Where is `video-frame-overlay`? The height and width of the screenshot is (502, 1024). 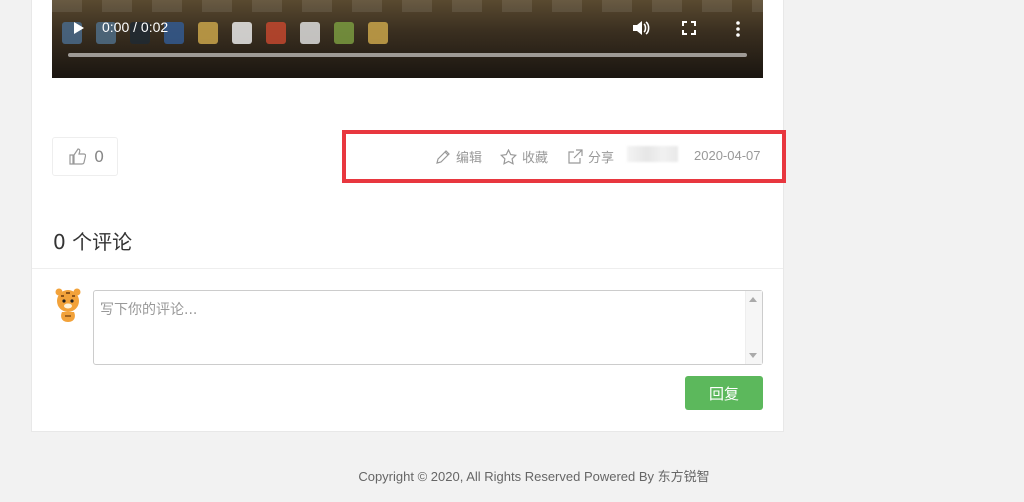 video-frame-overlay is located at coordinates (407, 6).